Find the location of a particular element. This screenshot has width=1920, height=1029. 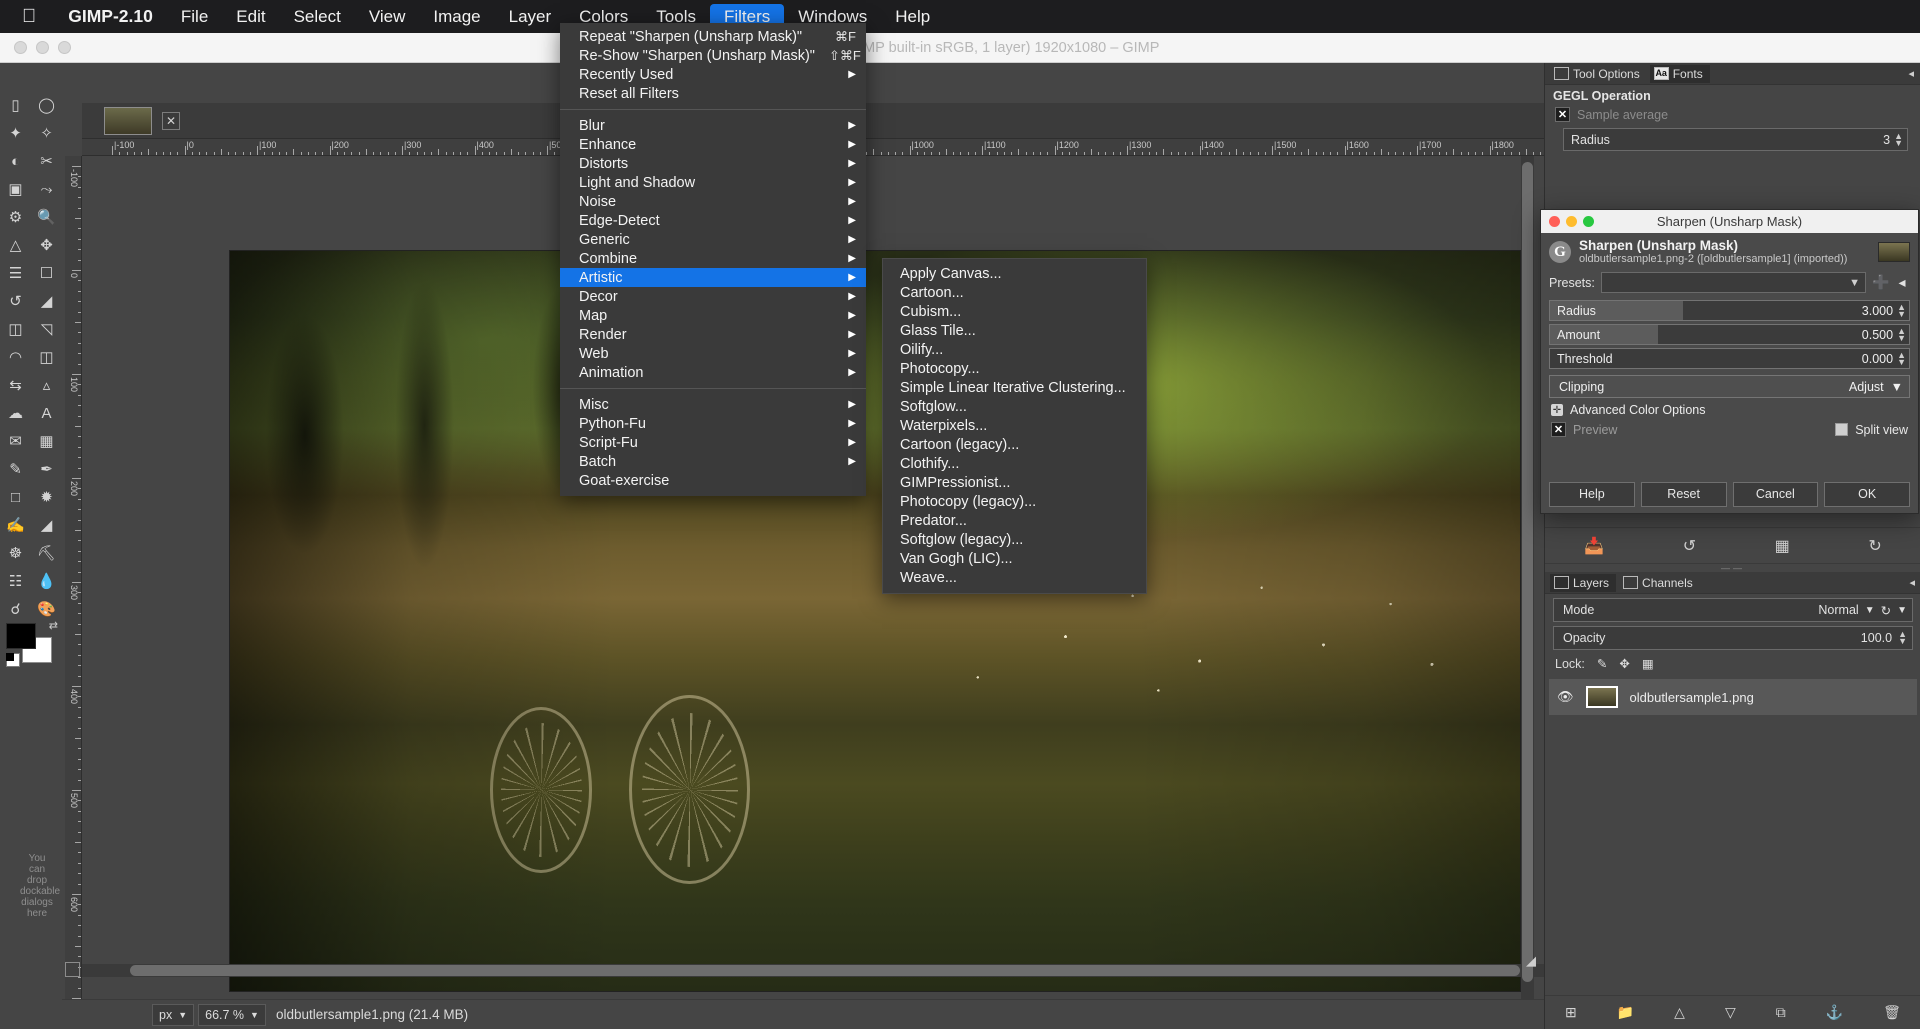

blur-sharpen-tool-icon: 💧 is located at coordinates (46, 581).